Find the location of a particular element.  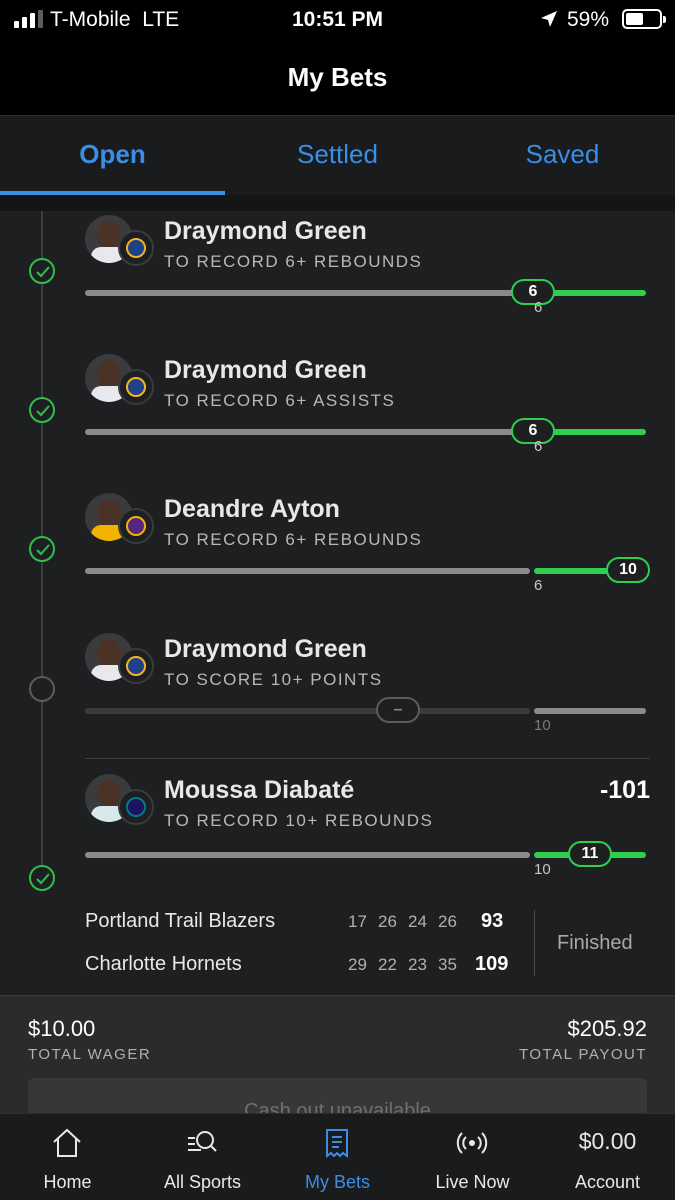

bet-leg: Draymond Green TO RECORD 6+ ASSISTS 6 6 is located at coordinates (367, 419).